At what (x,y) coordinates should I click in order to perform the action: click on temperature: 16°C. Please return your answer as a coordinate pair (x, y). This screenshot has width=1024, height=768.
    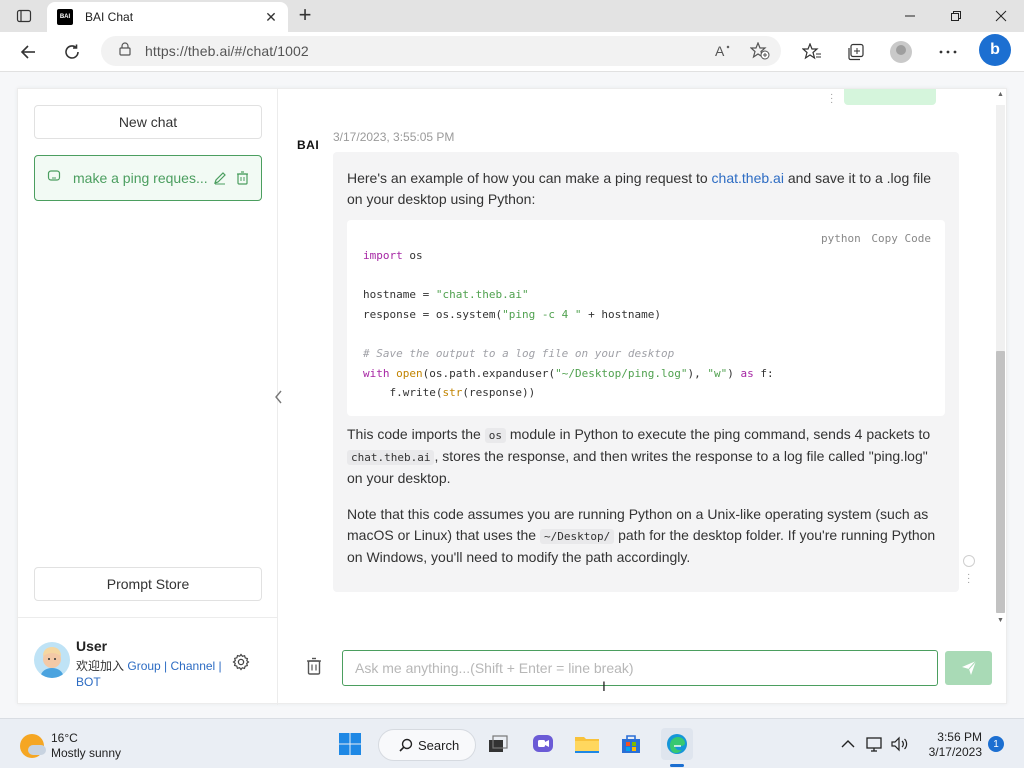
    Looking at the image, I should click on (64, 738).